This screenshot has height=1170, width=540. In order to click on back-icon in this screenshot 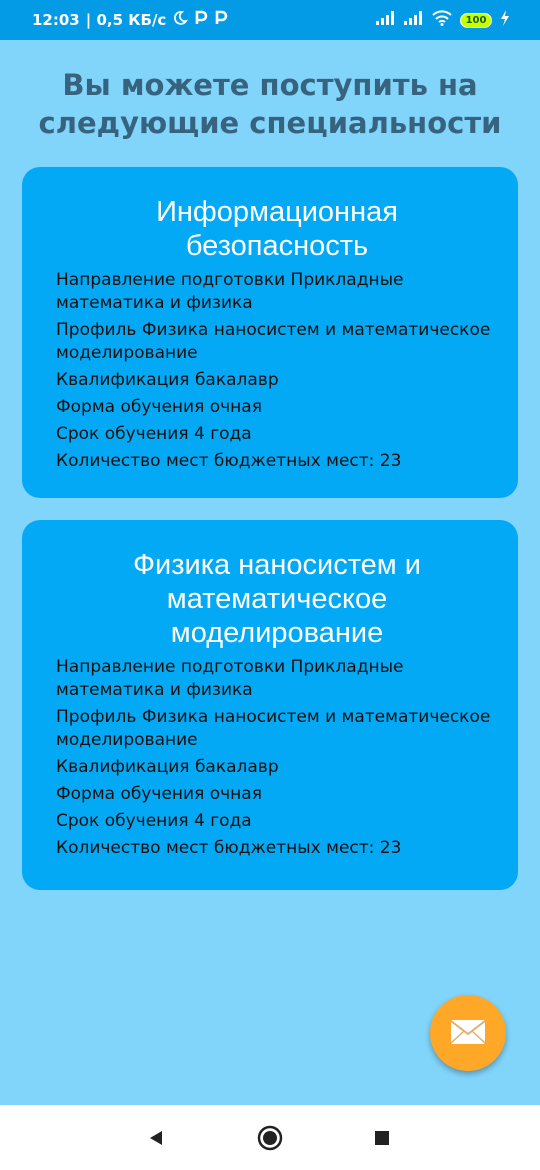, I will do `click(156, 1138)`.